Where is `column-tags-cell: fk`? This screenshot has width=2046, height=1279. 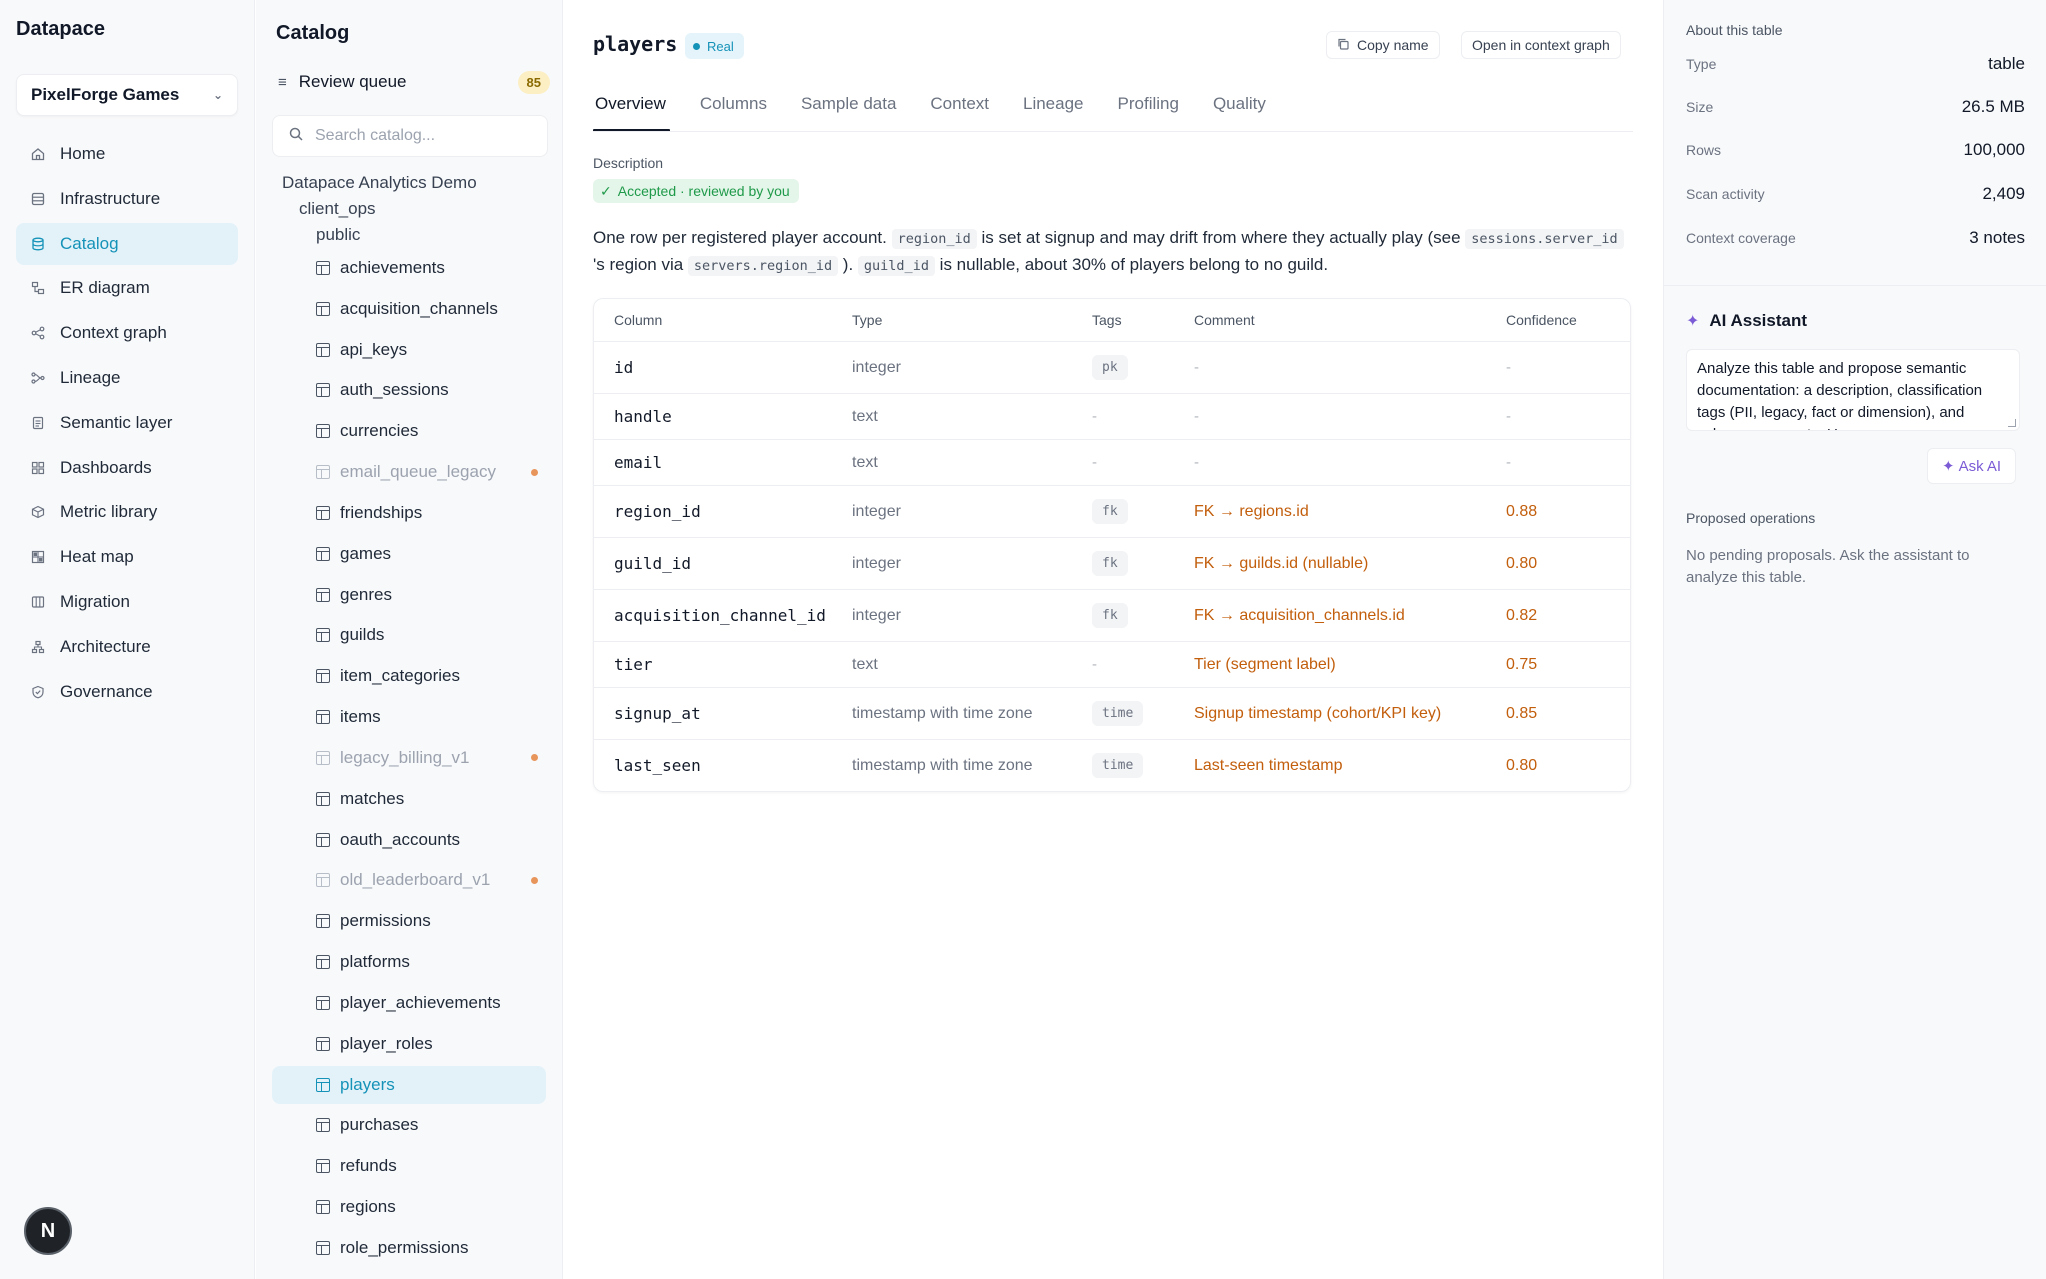 column-tags-cell: fk is located at coordinates (1143, 563).